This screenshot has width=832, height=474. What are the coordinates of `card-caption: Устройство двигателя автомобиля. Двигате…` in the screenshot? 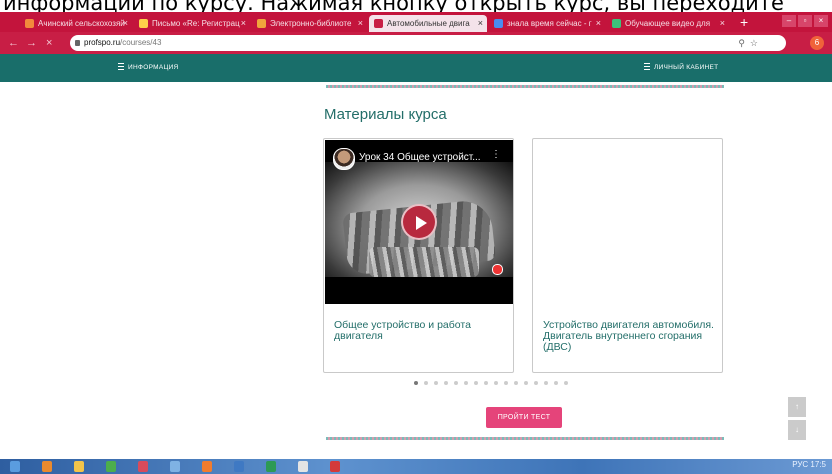 It's located at (629, 336).